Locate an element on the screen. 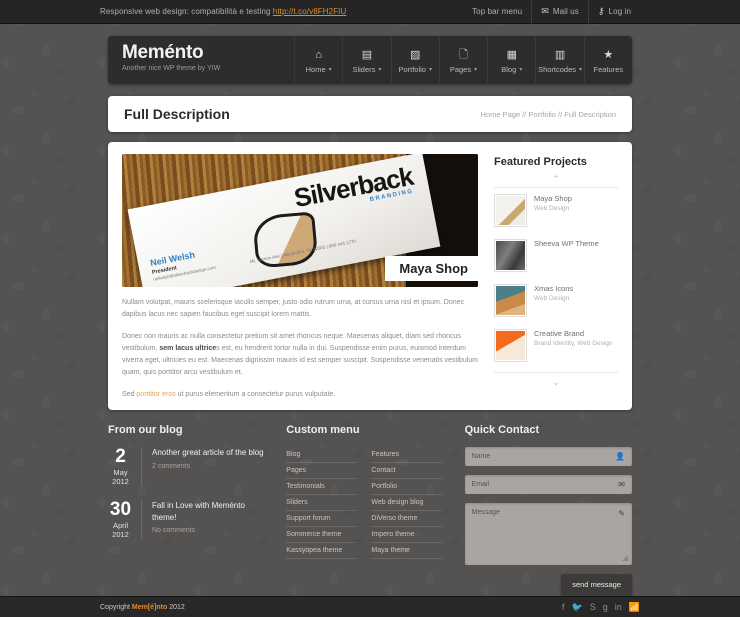 The image size is (740, 617). top-bar-actions: Top bar menu ✉ Mail us ⚷ Log in is located at coordinates (551, 12).